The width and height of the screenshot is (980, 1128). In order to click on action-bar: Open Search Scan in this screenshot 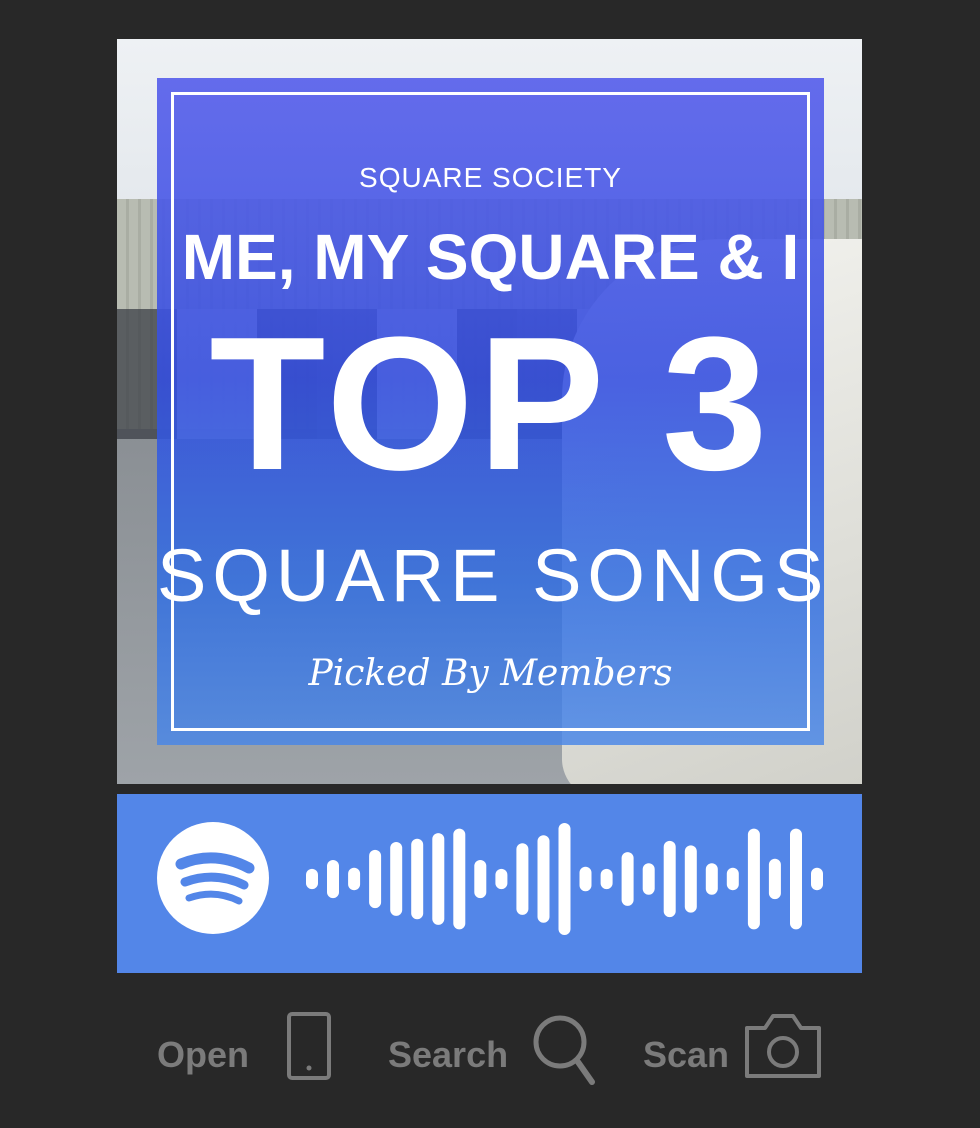, I will do `click(490, 1055)`.